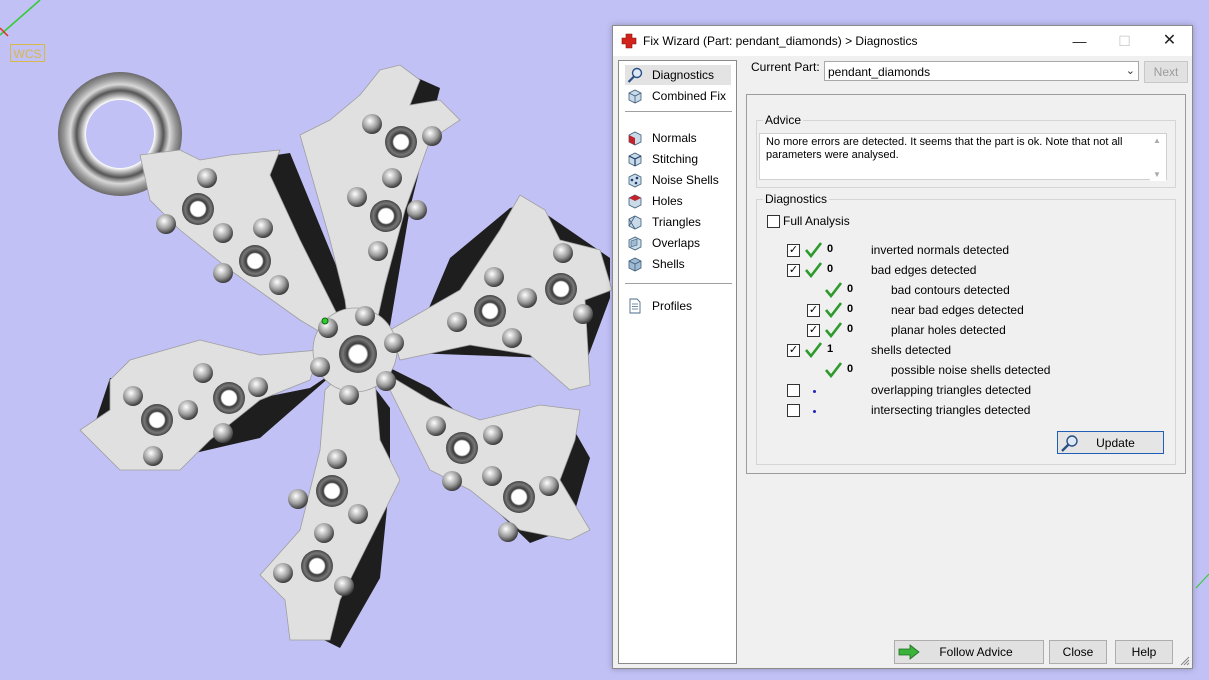  Describe the element at coordinates (667, 201) in the screenshot. I see `nav-label: Holes` at that location.